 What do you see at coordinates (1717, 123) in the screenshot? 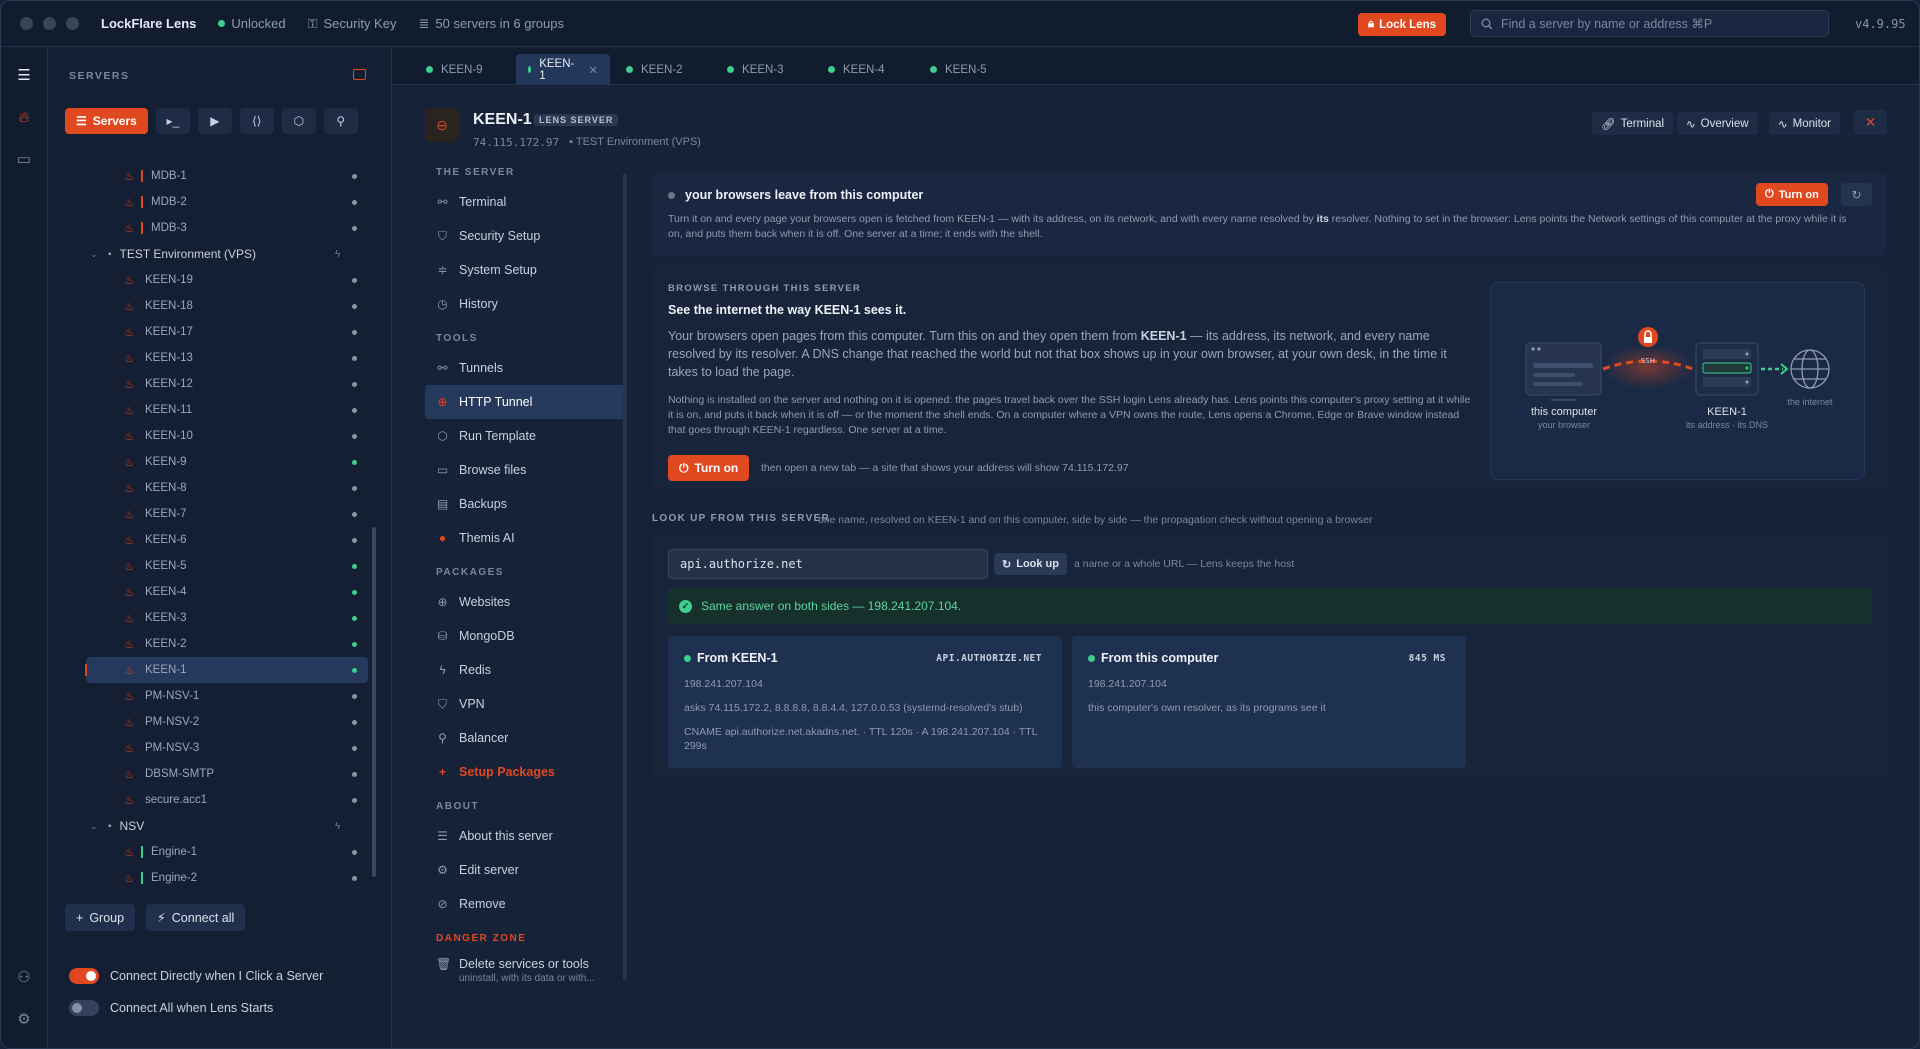
I see `overview-button: ∿ Overview` at bounding box center [1717, 123].